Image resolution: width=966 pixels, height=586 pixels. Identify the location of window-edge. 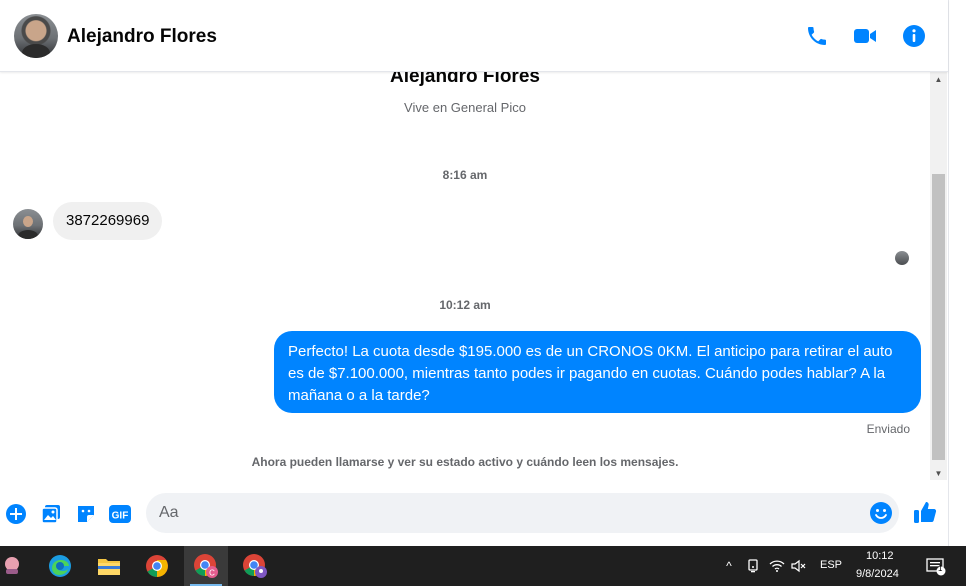
(957, 273).